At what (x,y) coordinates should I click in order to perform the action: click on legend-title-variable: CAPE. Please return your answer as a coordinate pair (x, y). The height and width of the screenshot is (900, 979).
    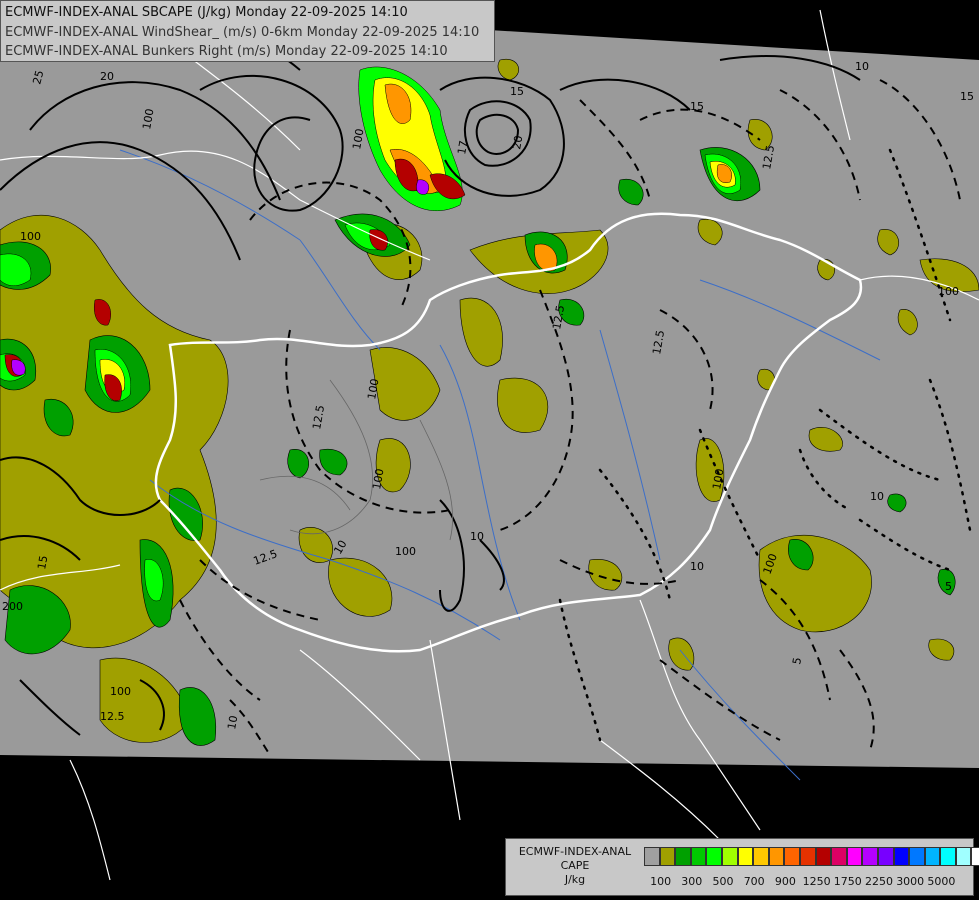
    Looking at the image, I should click on (575, 865).